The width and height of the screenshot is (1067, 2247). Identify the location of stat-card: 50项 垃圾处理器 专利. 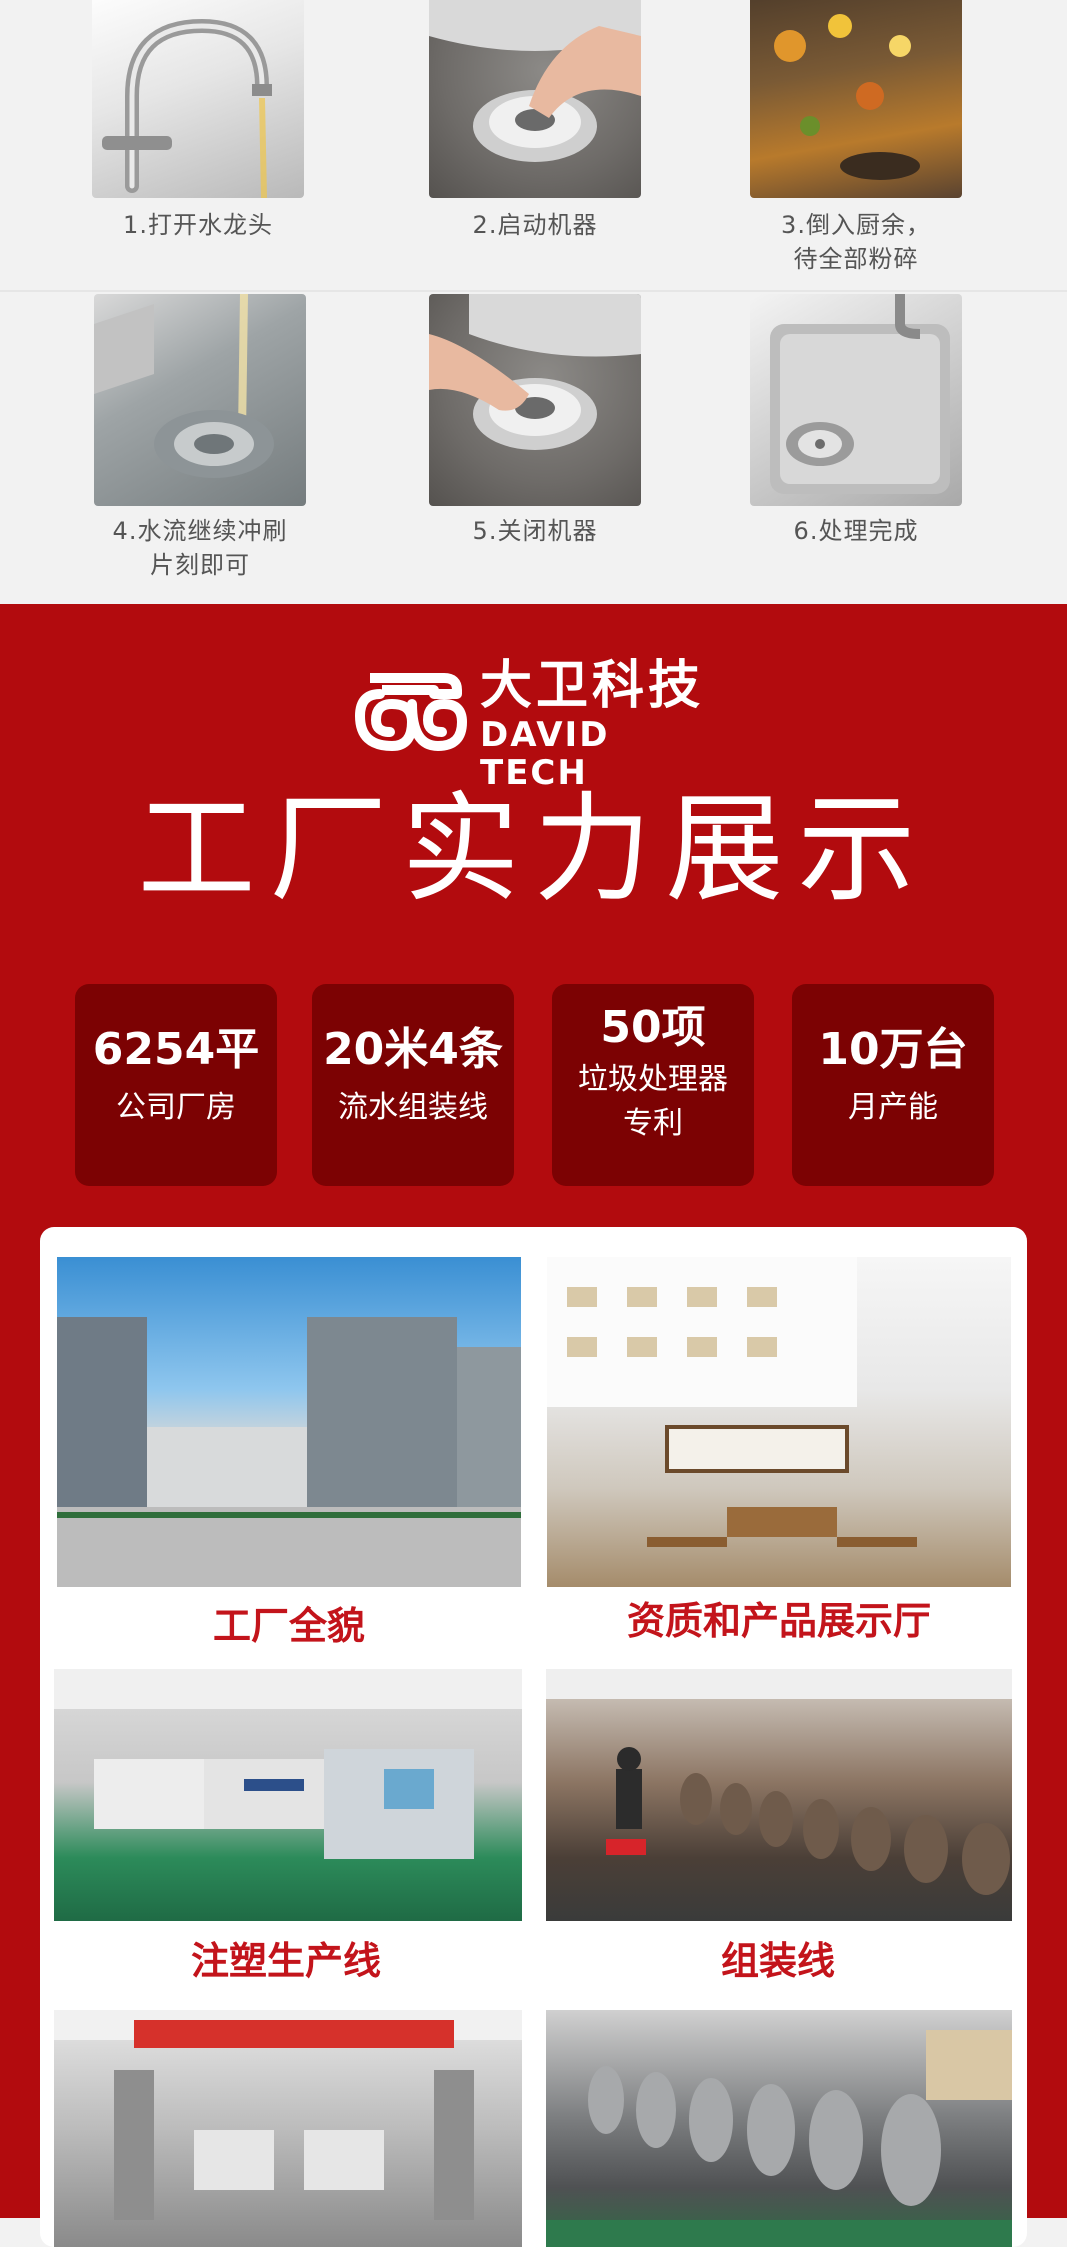
(653, 1085).